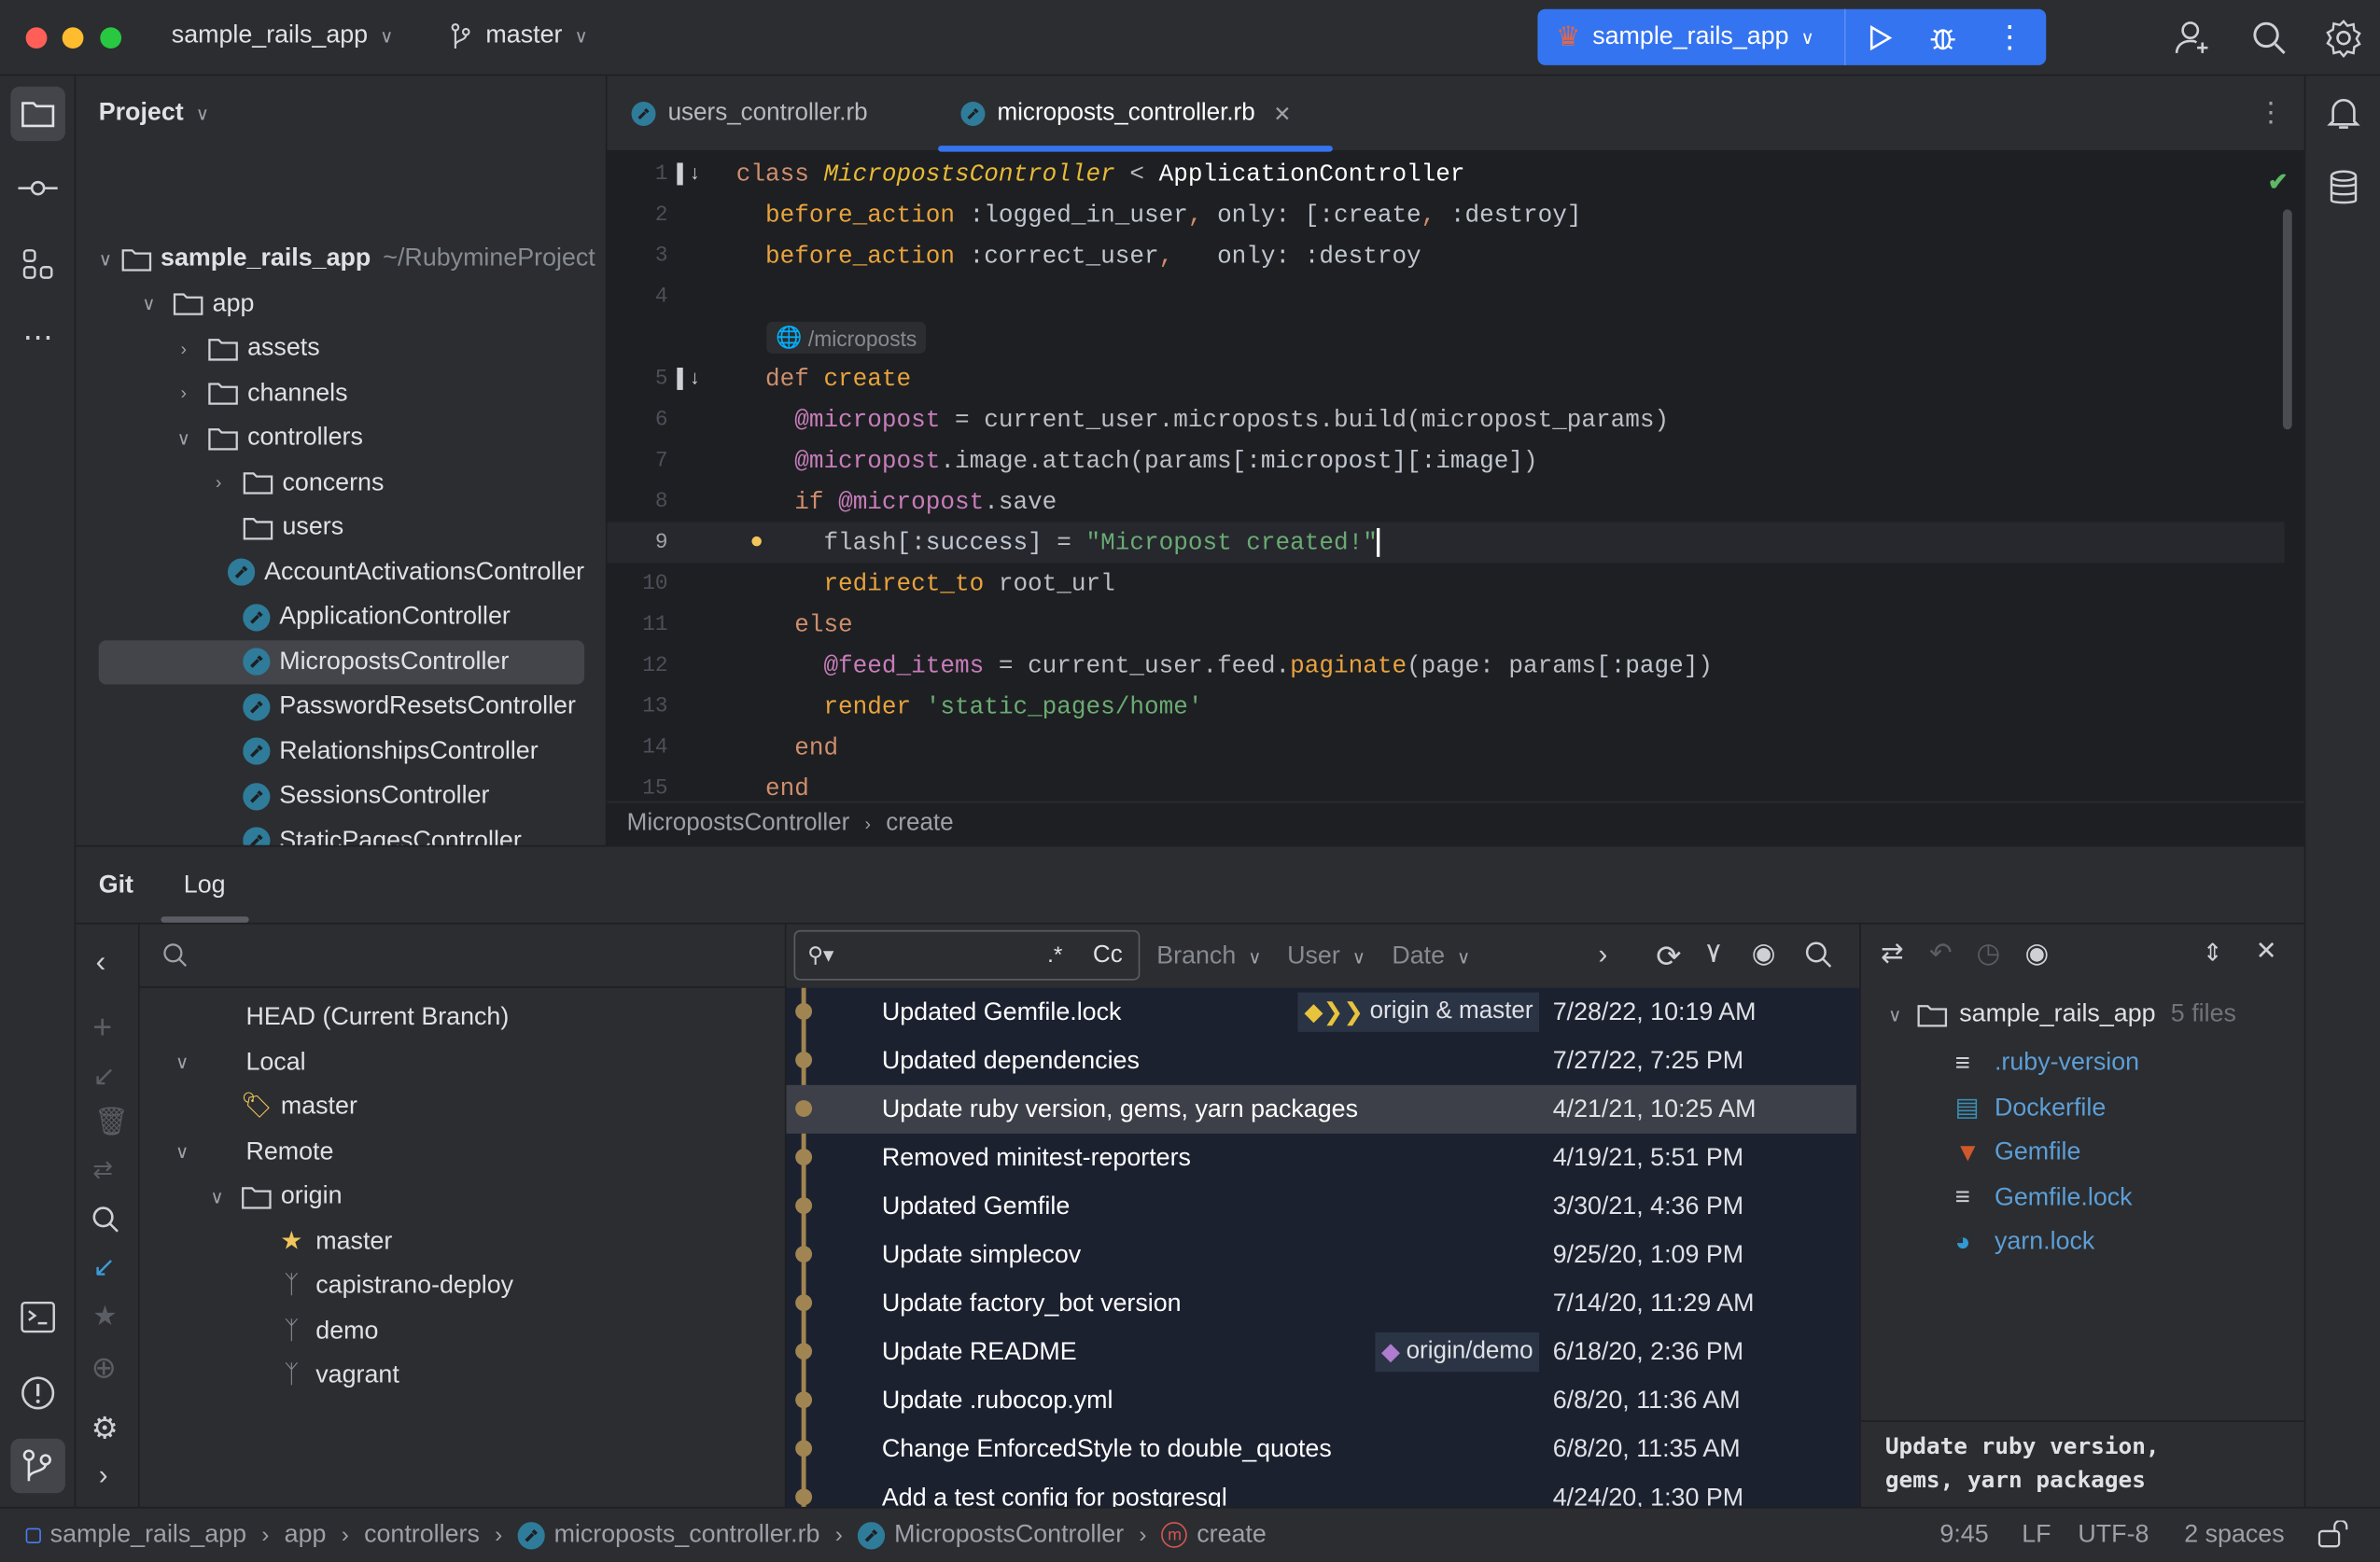 Image resolution: width=2380 pixels, height=1562 pixels. What do you see at coordinates (1446, 296) in the screenshot?
I see `code-line: 4` at bounding box center [1446, 296].